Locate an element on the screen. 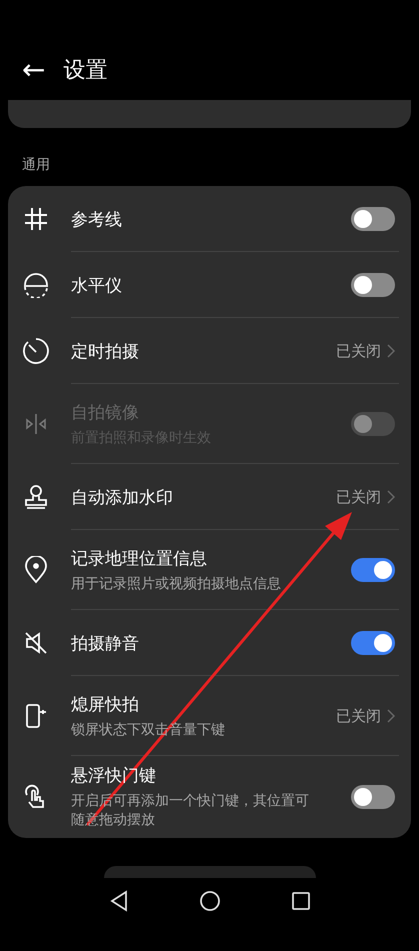 The image size is (419, 951). mirror-icon is located at coordinates (36, 424).